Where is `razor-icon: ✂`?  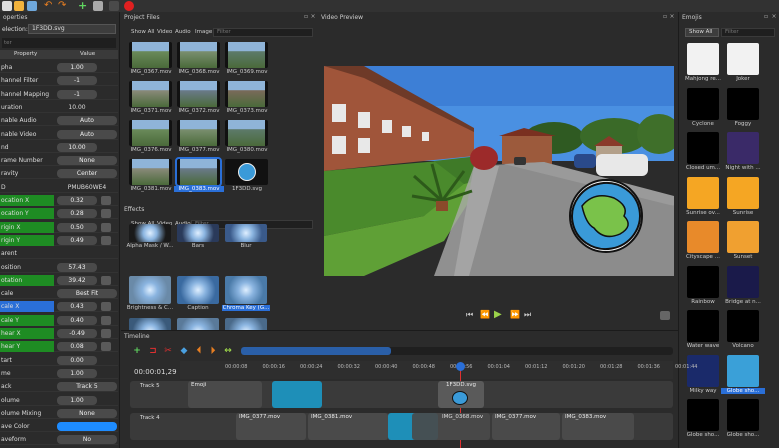
razor-icon: ✂ is located at coordinates (168, 351).